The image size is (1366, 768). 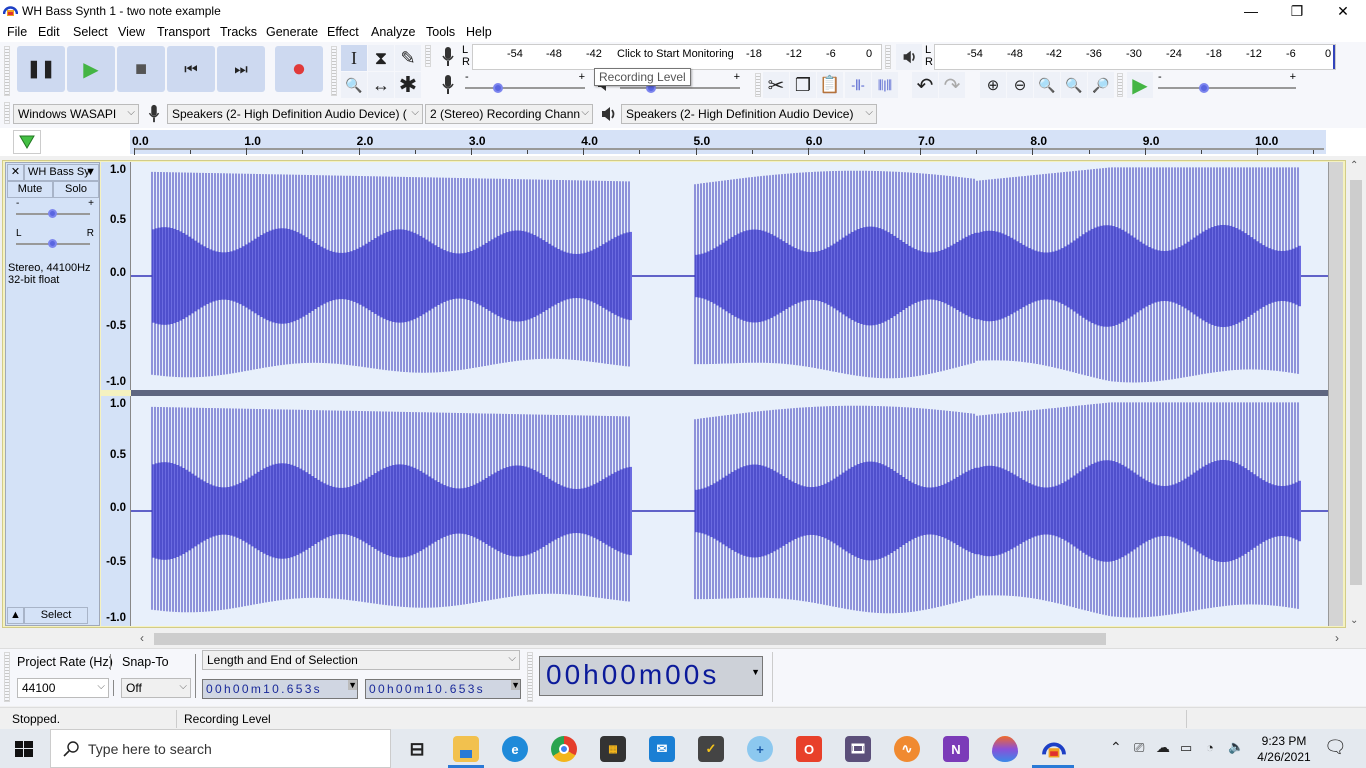 I want to click on menu-select: Select, so click(x=90, y=32).